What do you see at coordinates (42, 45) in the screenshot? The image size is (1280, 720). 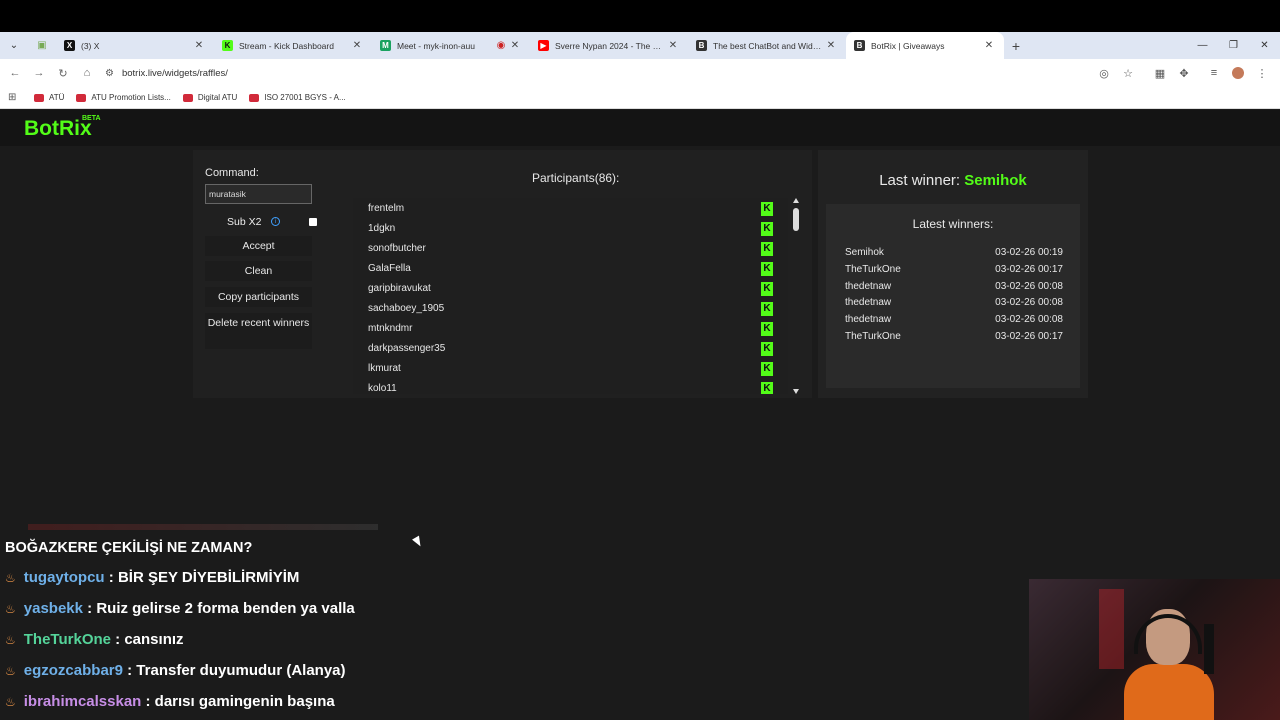 I see `tab-groups-icon: ▣` at bounding box center [42, 45].